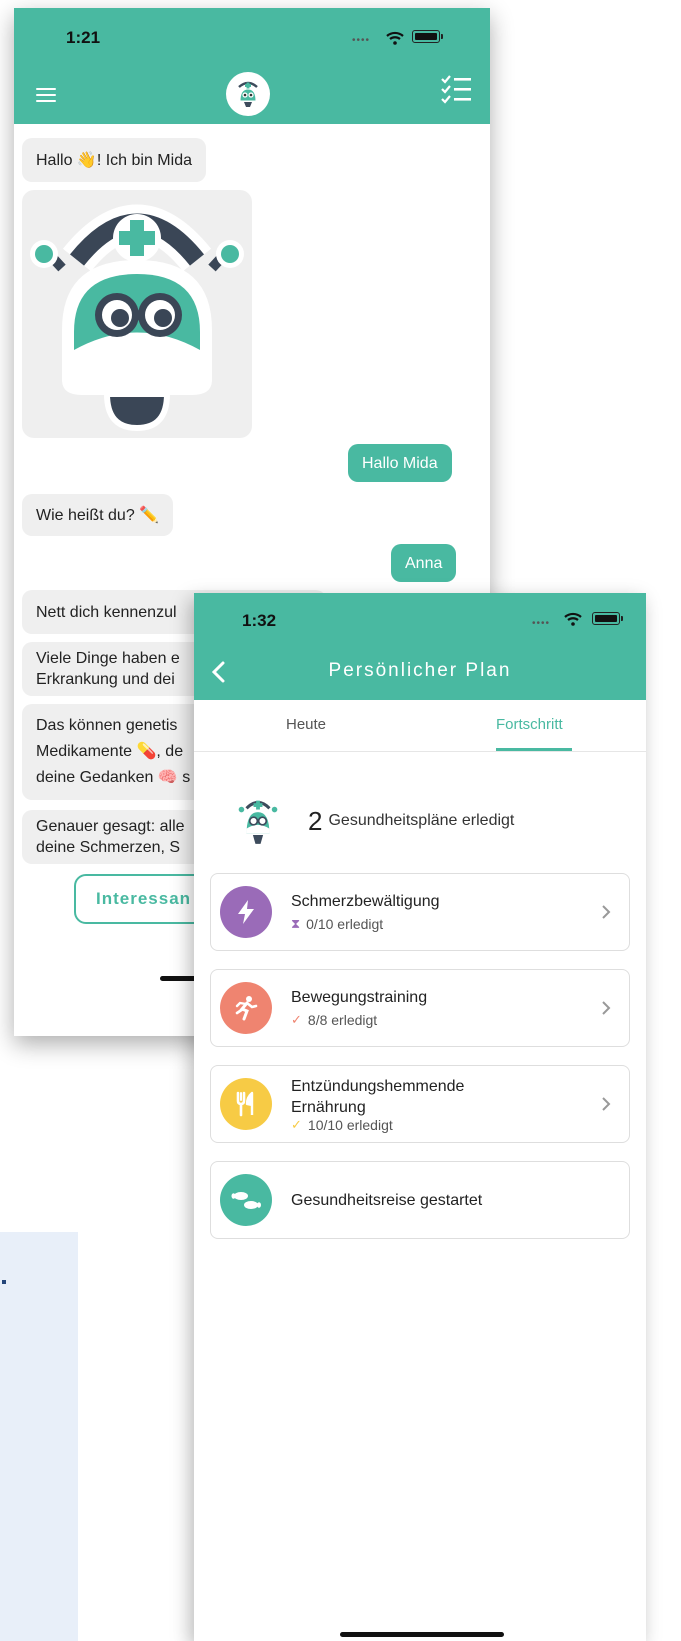 The width and height of the screenshot is (681, 1641). I want to click on plan-card-gesundheitsreise: Gesundheitsreise gestartet, so click(420, 1200).